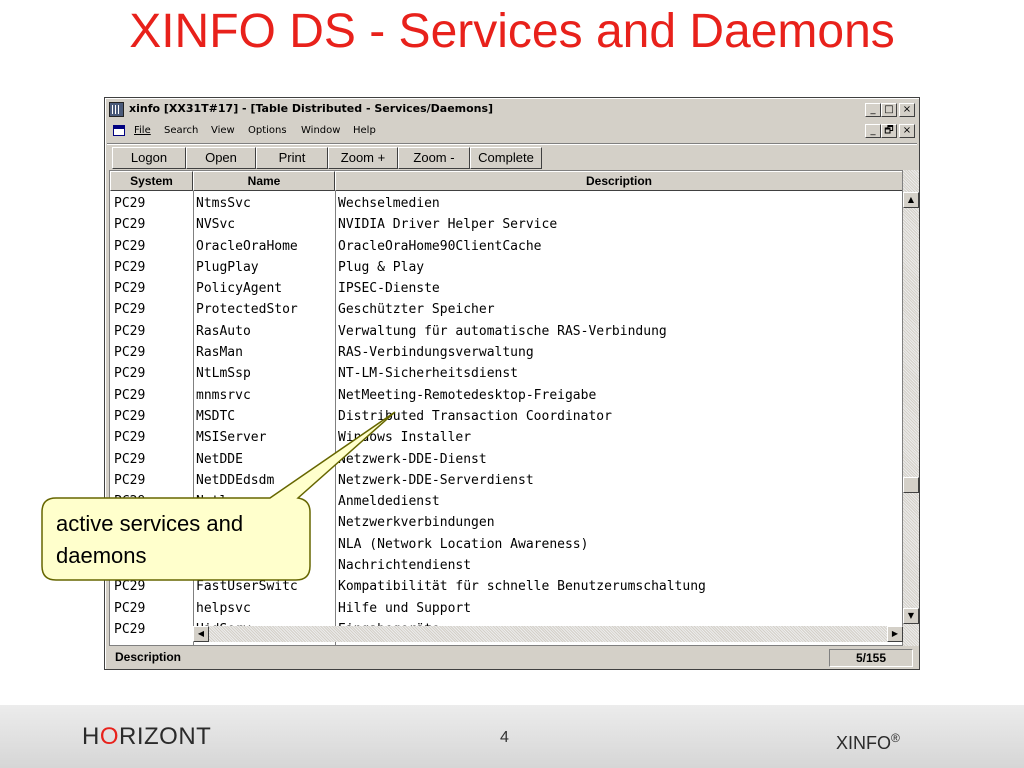  What do you see at coordinates (292, 158) in the screenshot?
I see `print-button: Print` at bounding box center [292, 158].